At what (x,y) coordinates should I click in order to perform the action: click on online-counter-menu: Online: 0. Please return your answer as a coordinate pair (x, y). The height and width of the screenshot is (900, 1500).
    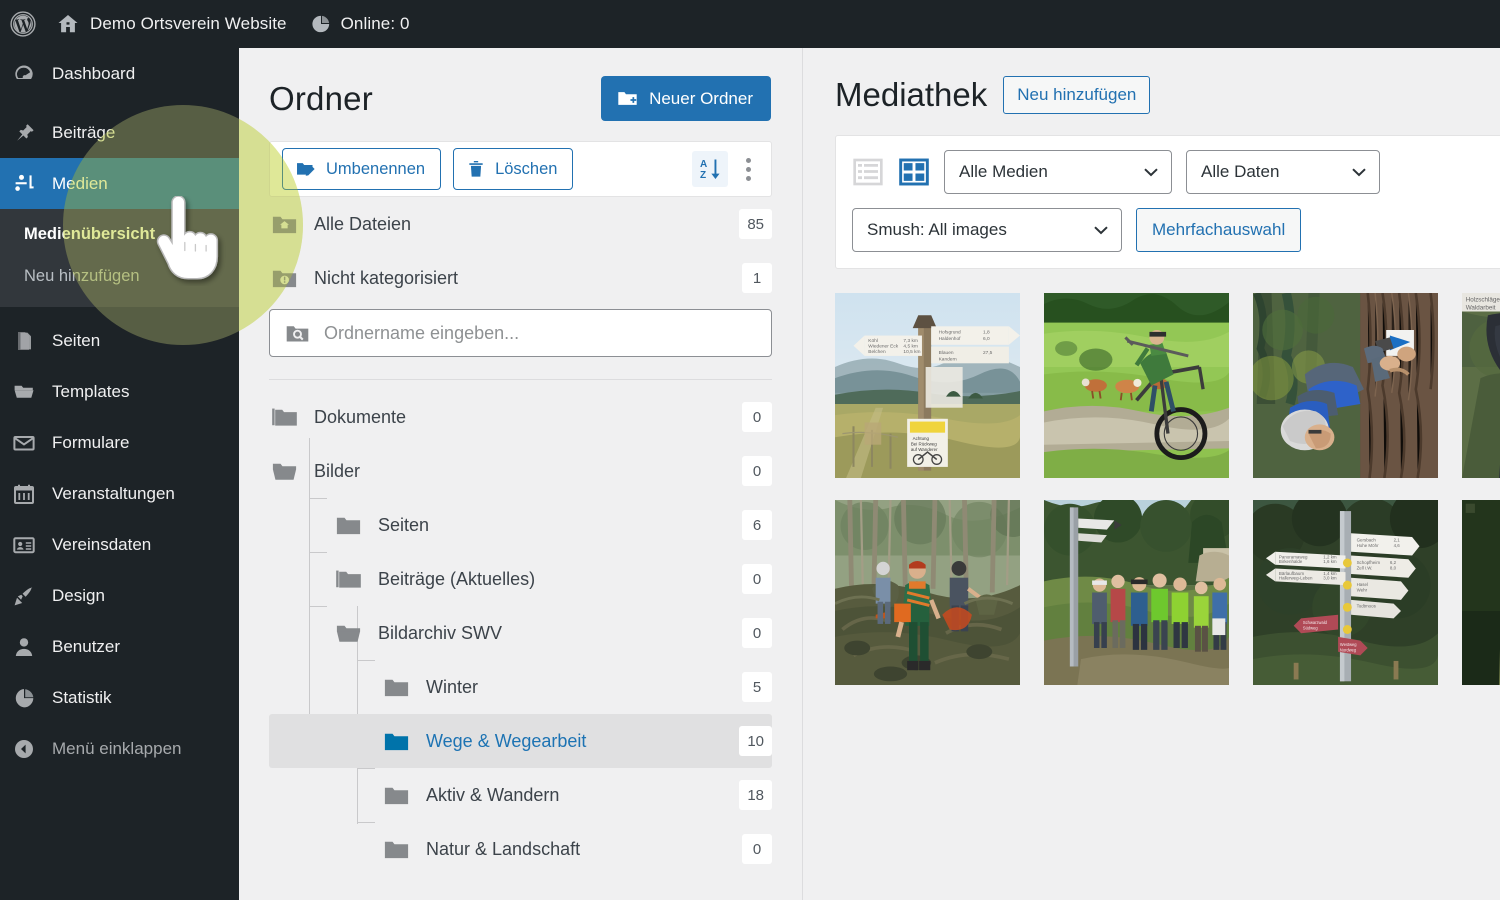
    Looking at the image, I should click on (360, 24).